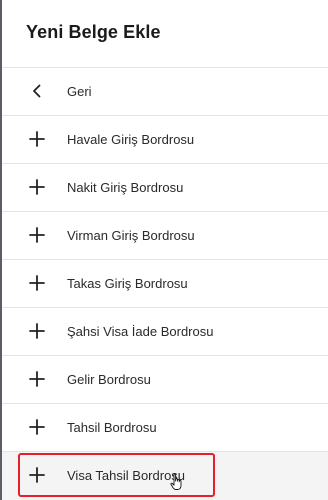 This screenshot has width=328, height=500. What do you see at coordinates (93, 32) in the screenshot?
I see `page-title: Yeni Belge Ekle` at bounding box center [93, 32].